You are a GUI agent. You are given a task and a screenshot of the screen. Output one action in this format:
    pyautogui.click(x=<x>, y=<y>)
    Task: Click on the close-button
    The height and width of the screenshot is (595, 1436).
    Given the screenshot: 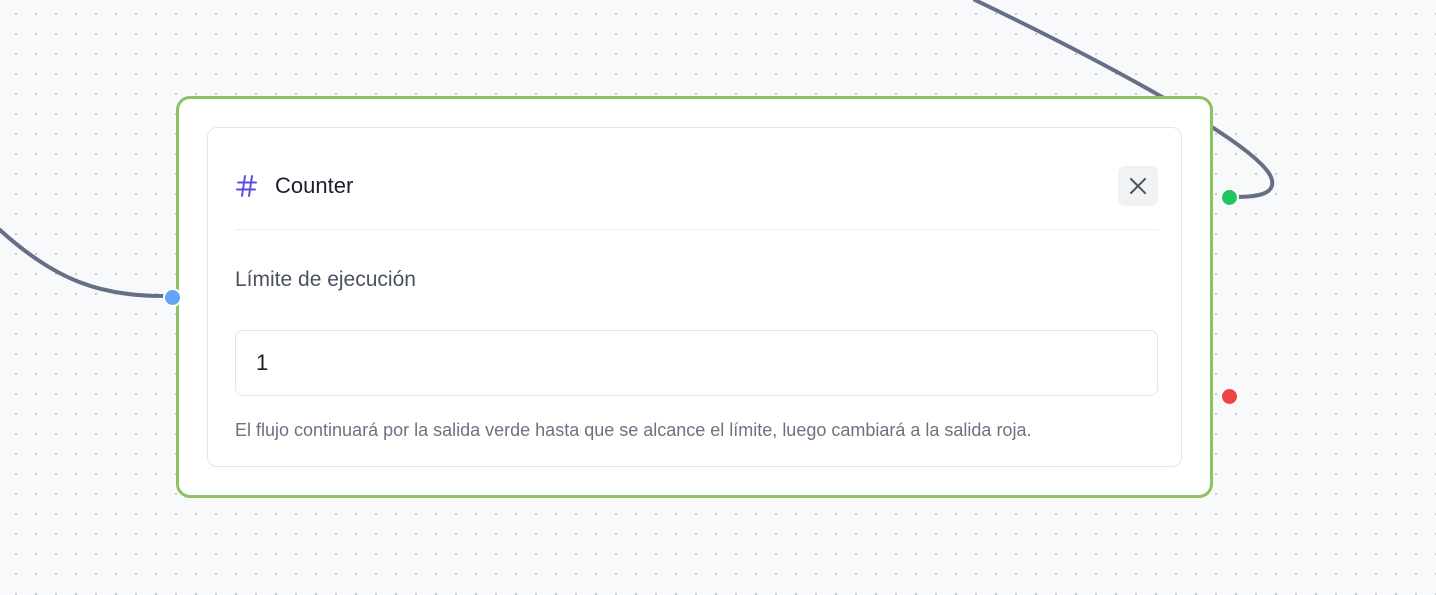 What is the action you would take?
    pyautogui.click(x=1138, y=186)
    